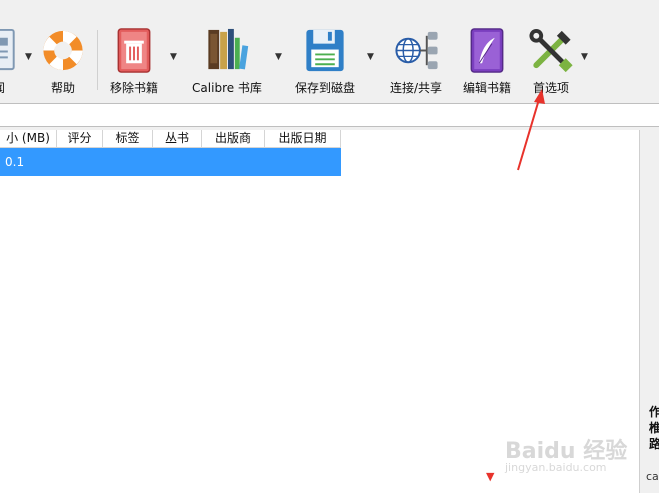 Image resolution: width=659 pixels, height=493 pixels. Describe the element at coordinates (28, 57) in the screenshot. I see `news-dropdown-arrow-icon: ▼` at that location.